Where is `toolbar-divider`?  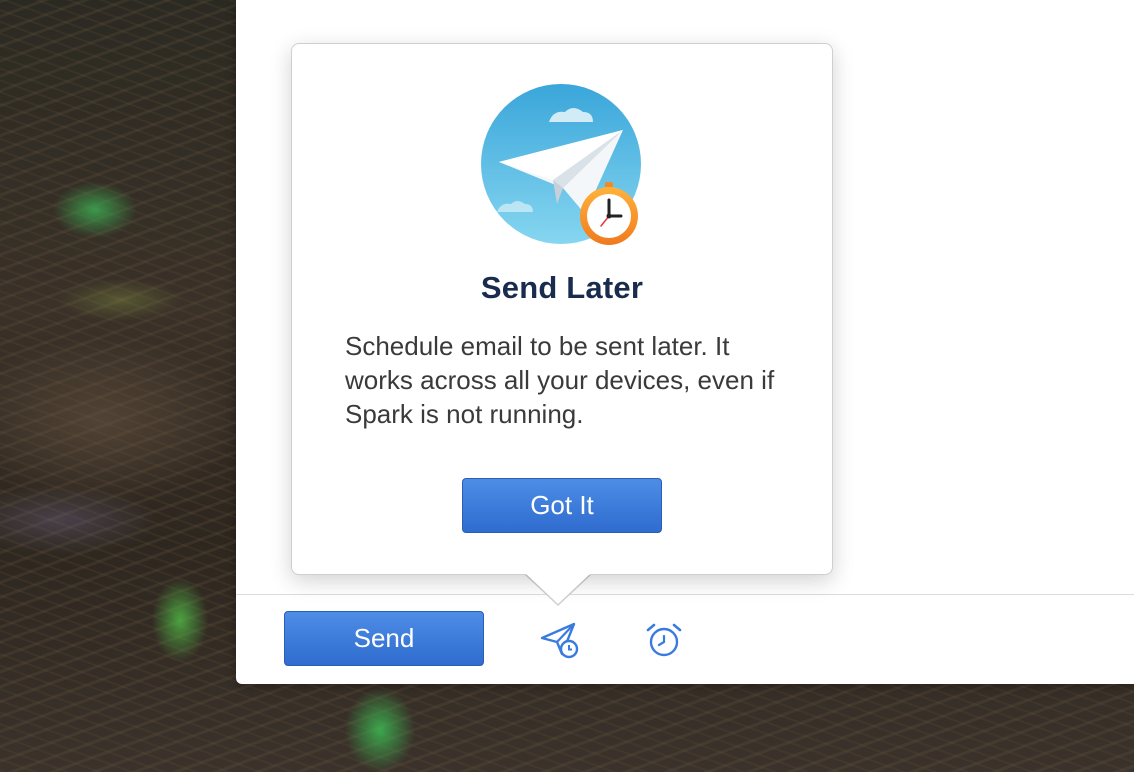 toolbar-divider is located at coordinates (685, 594).